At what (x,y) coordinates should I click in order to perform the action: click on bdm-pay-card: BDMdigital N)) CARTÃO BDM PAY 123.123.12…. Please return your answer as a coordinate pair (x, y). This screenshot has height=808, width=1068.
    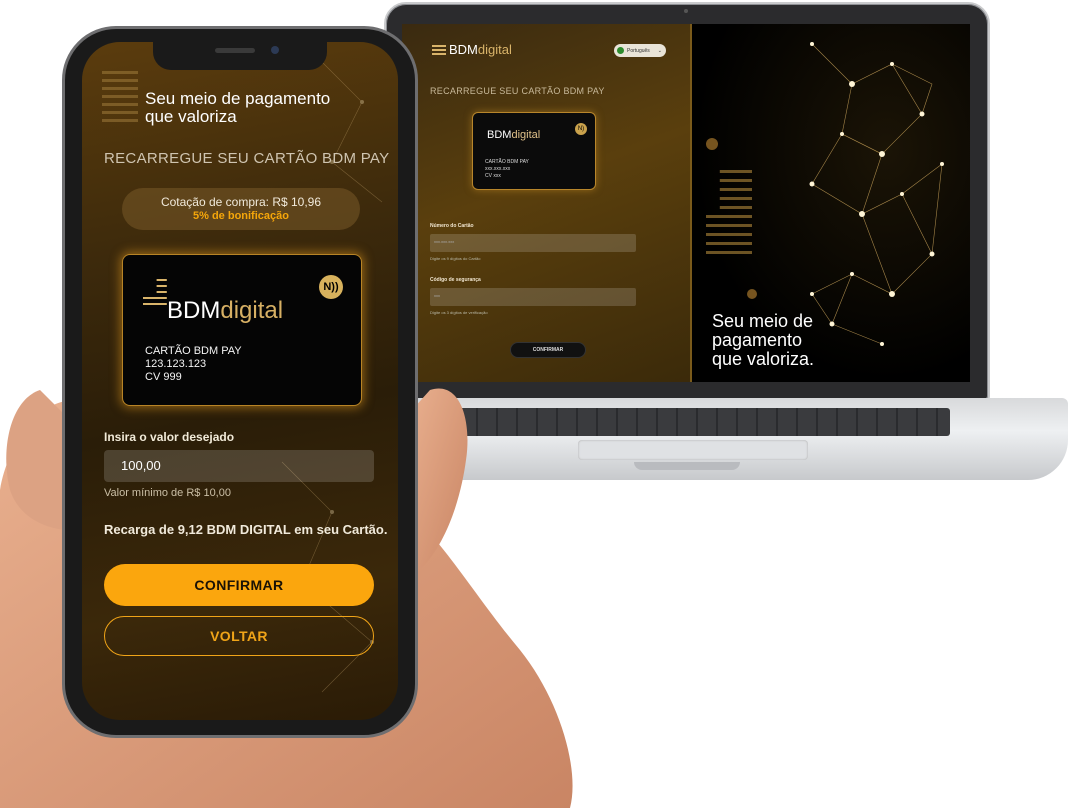
    Looking at the image, I should click on (242, 330).